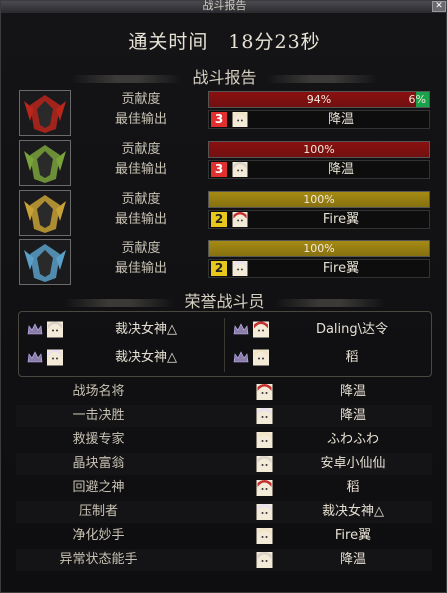 Image resolution: width=447 pixels, height=593 pixels. What do you see at coordinates (353, 511) in the screenshot?
I see `award-player: 裁决女神△` at bounding box center [353, 511].